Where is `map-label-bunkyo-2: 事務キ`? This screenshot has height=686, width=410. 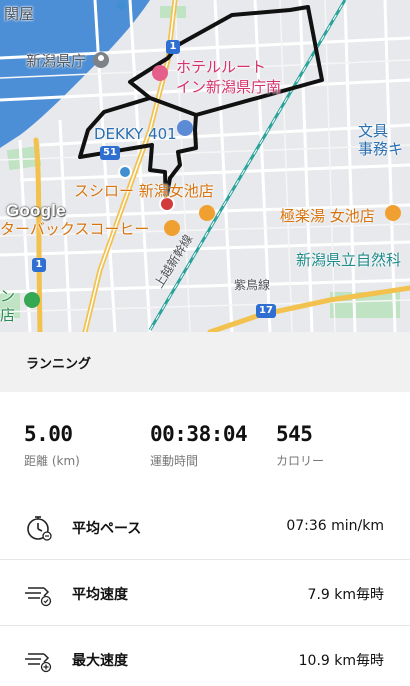 map-label-bunkyo-2: 事務キ is located at coordinates (381, 149).